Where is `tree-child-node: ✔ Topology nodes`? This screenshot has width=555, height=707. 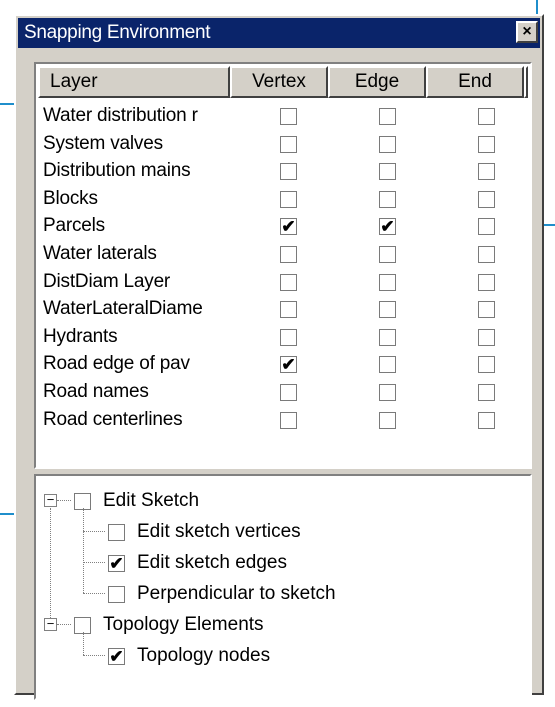
tree-child-node: ✔ Topology nodes is located at coordinates (189, 656).